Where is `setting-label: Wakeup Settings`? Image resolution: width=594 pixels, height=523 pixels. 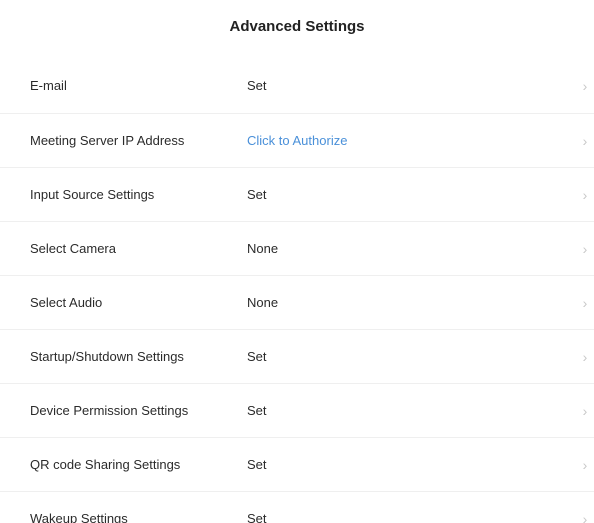 setting-label: Wakeup Settings is located at coordinates (79, 517).